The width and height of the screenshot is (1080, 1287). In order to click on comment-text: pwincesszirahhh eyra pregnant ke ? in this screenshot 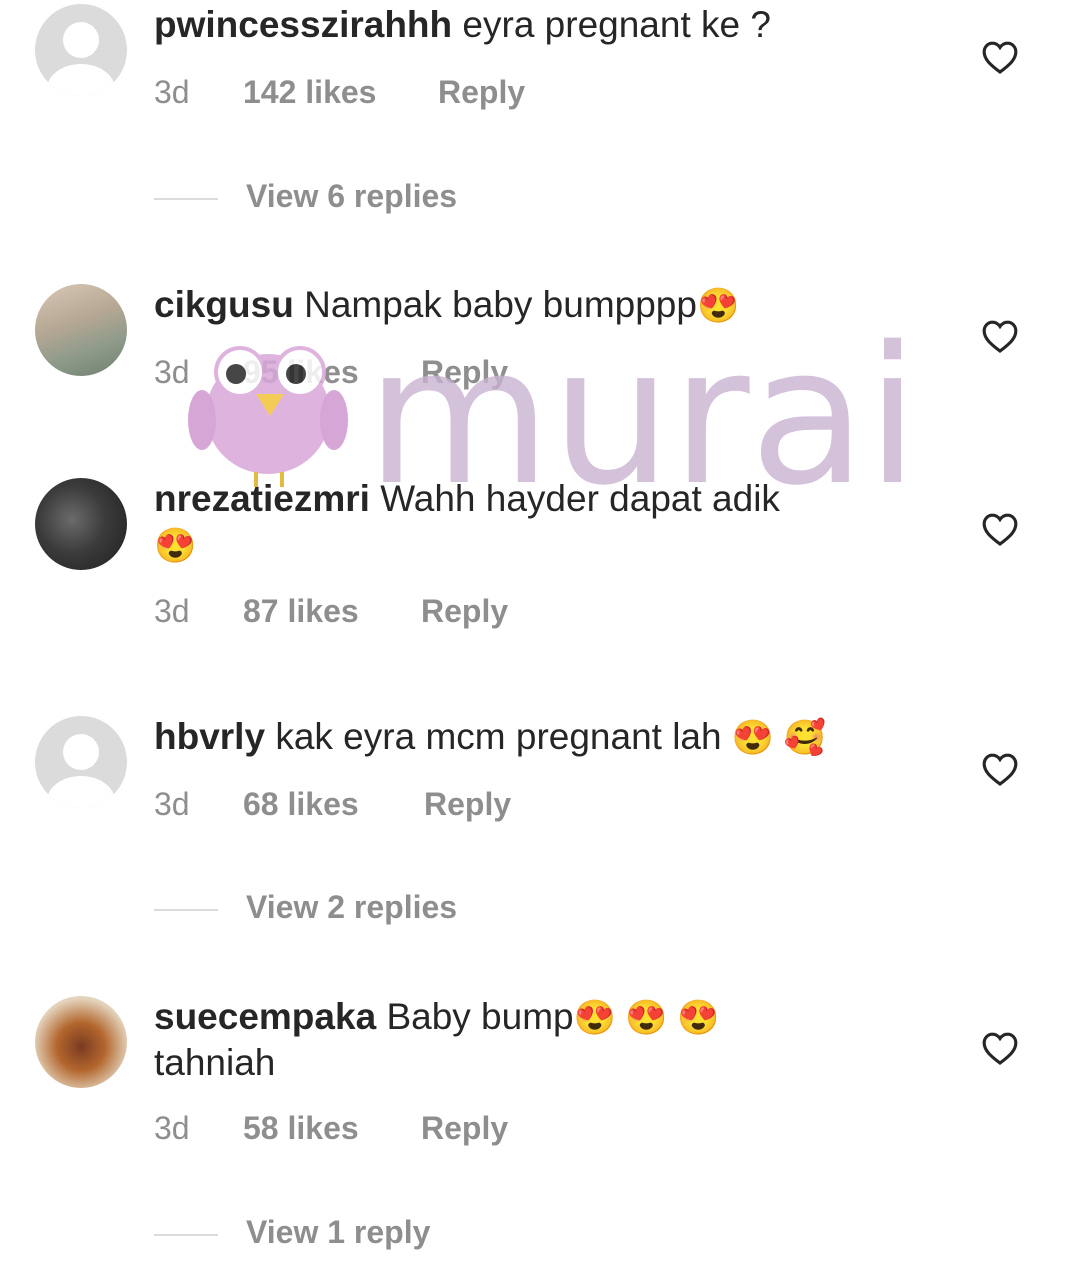, I will do `click(462, 25)`.